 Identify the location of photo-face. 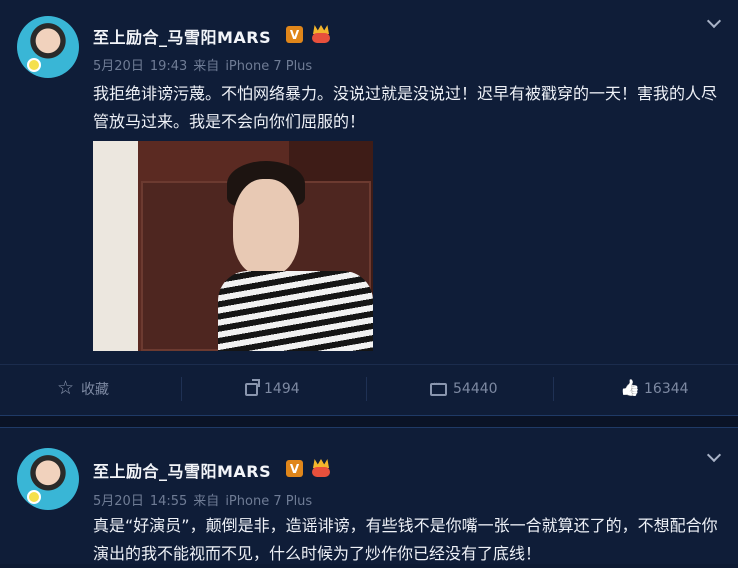
(266, 227).